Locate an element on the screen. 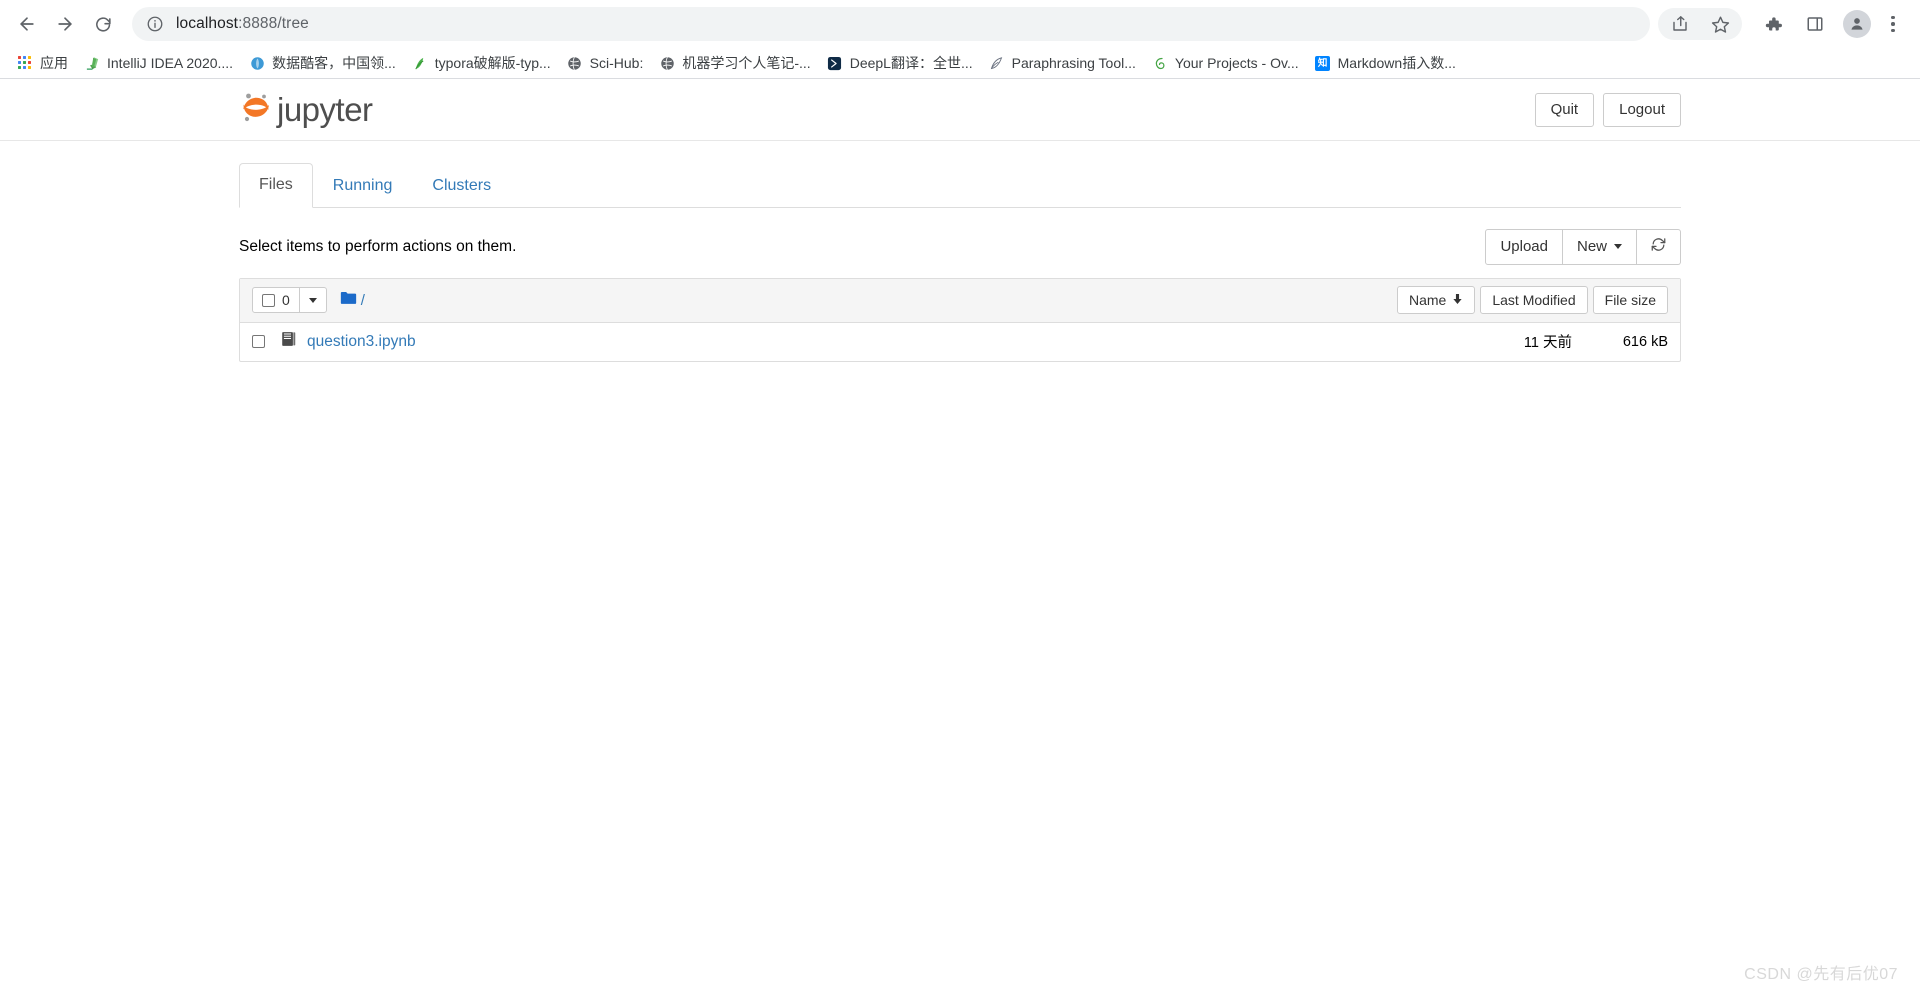  url-rest: :8888/tree is located at coordinates (273, 23).